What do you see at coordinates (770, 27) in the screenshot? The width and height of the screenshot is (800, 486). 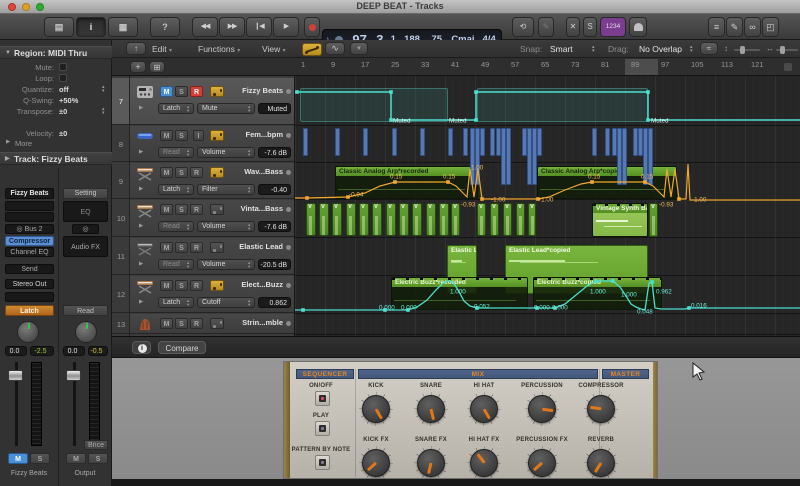 I see `browsers-button: ◰` at bounding box center [770, 27].